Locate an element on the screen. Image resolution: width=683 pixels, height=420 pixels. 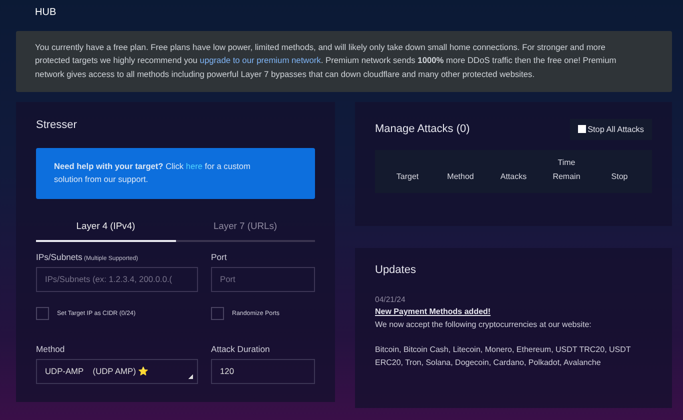
column-header: Stop is located at coordinates (619, 176).